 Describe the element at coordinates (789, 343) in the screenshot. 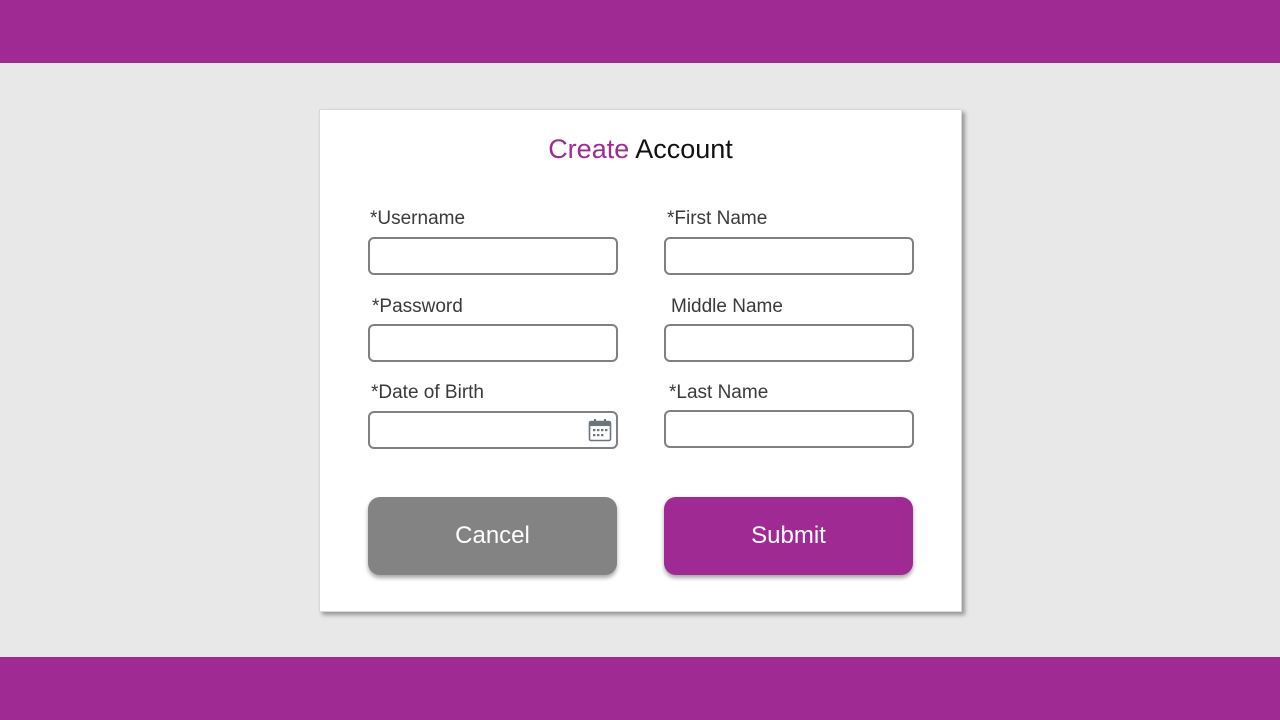

I see `middle-name-input` at that location.